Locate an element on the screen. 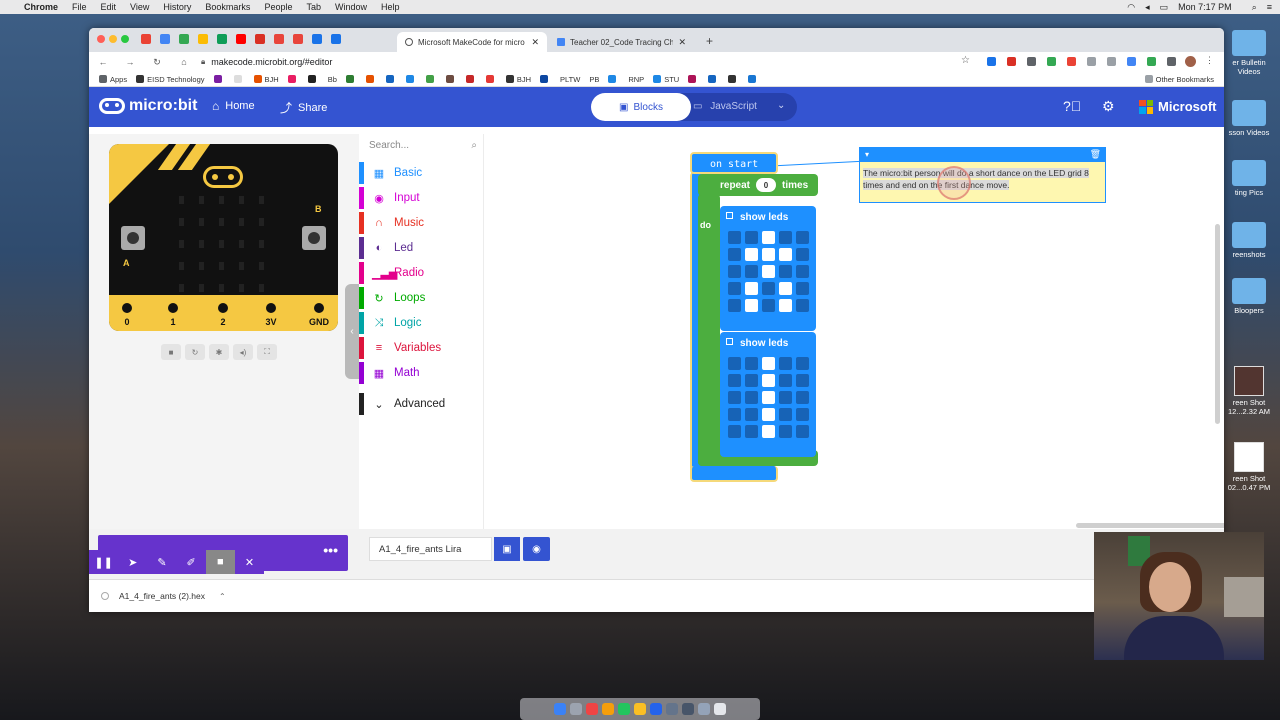  close-window-button is located at coordinates (101, 39).